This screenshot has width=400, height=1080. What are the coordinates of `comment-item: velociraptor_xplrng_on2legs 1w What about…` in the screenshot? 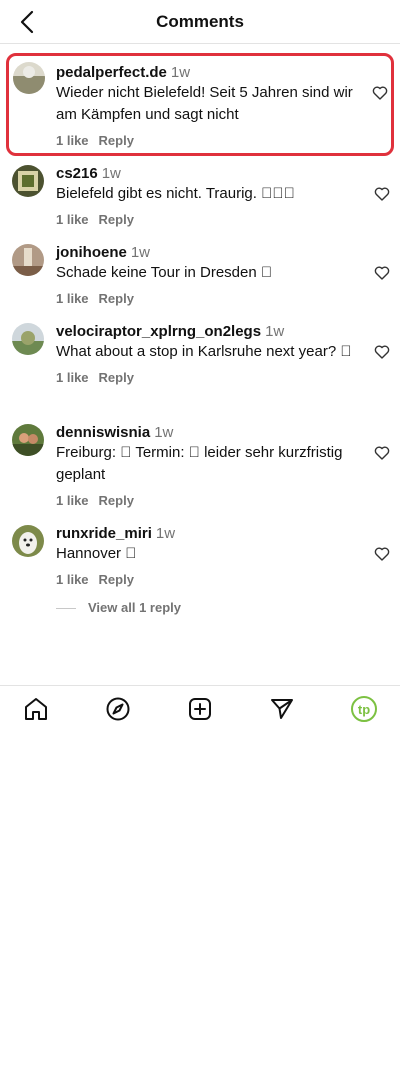 It's located at (200, 369).